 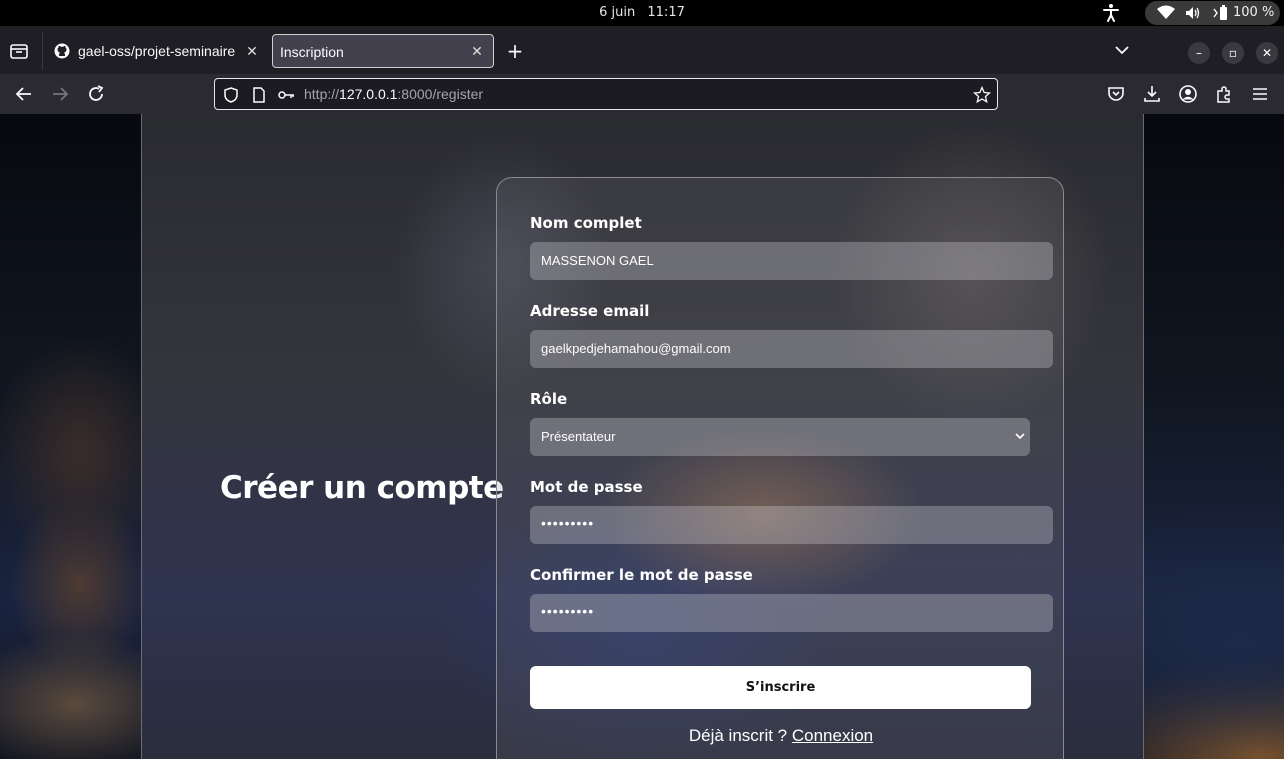 I want to click on bookmark-star-icon, so click(x=982, y=95).